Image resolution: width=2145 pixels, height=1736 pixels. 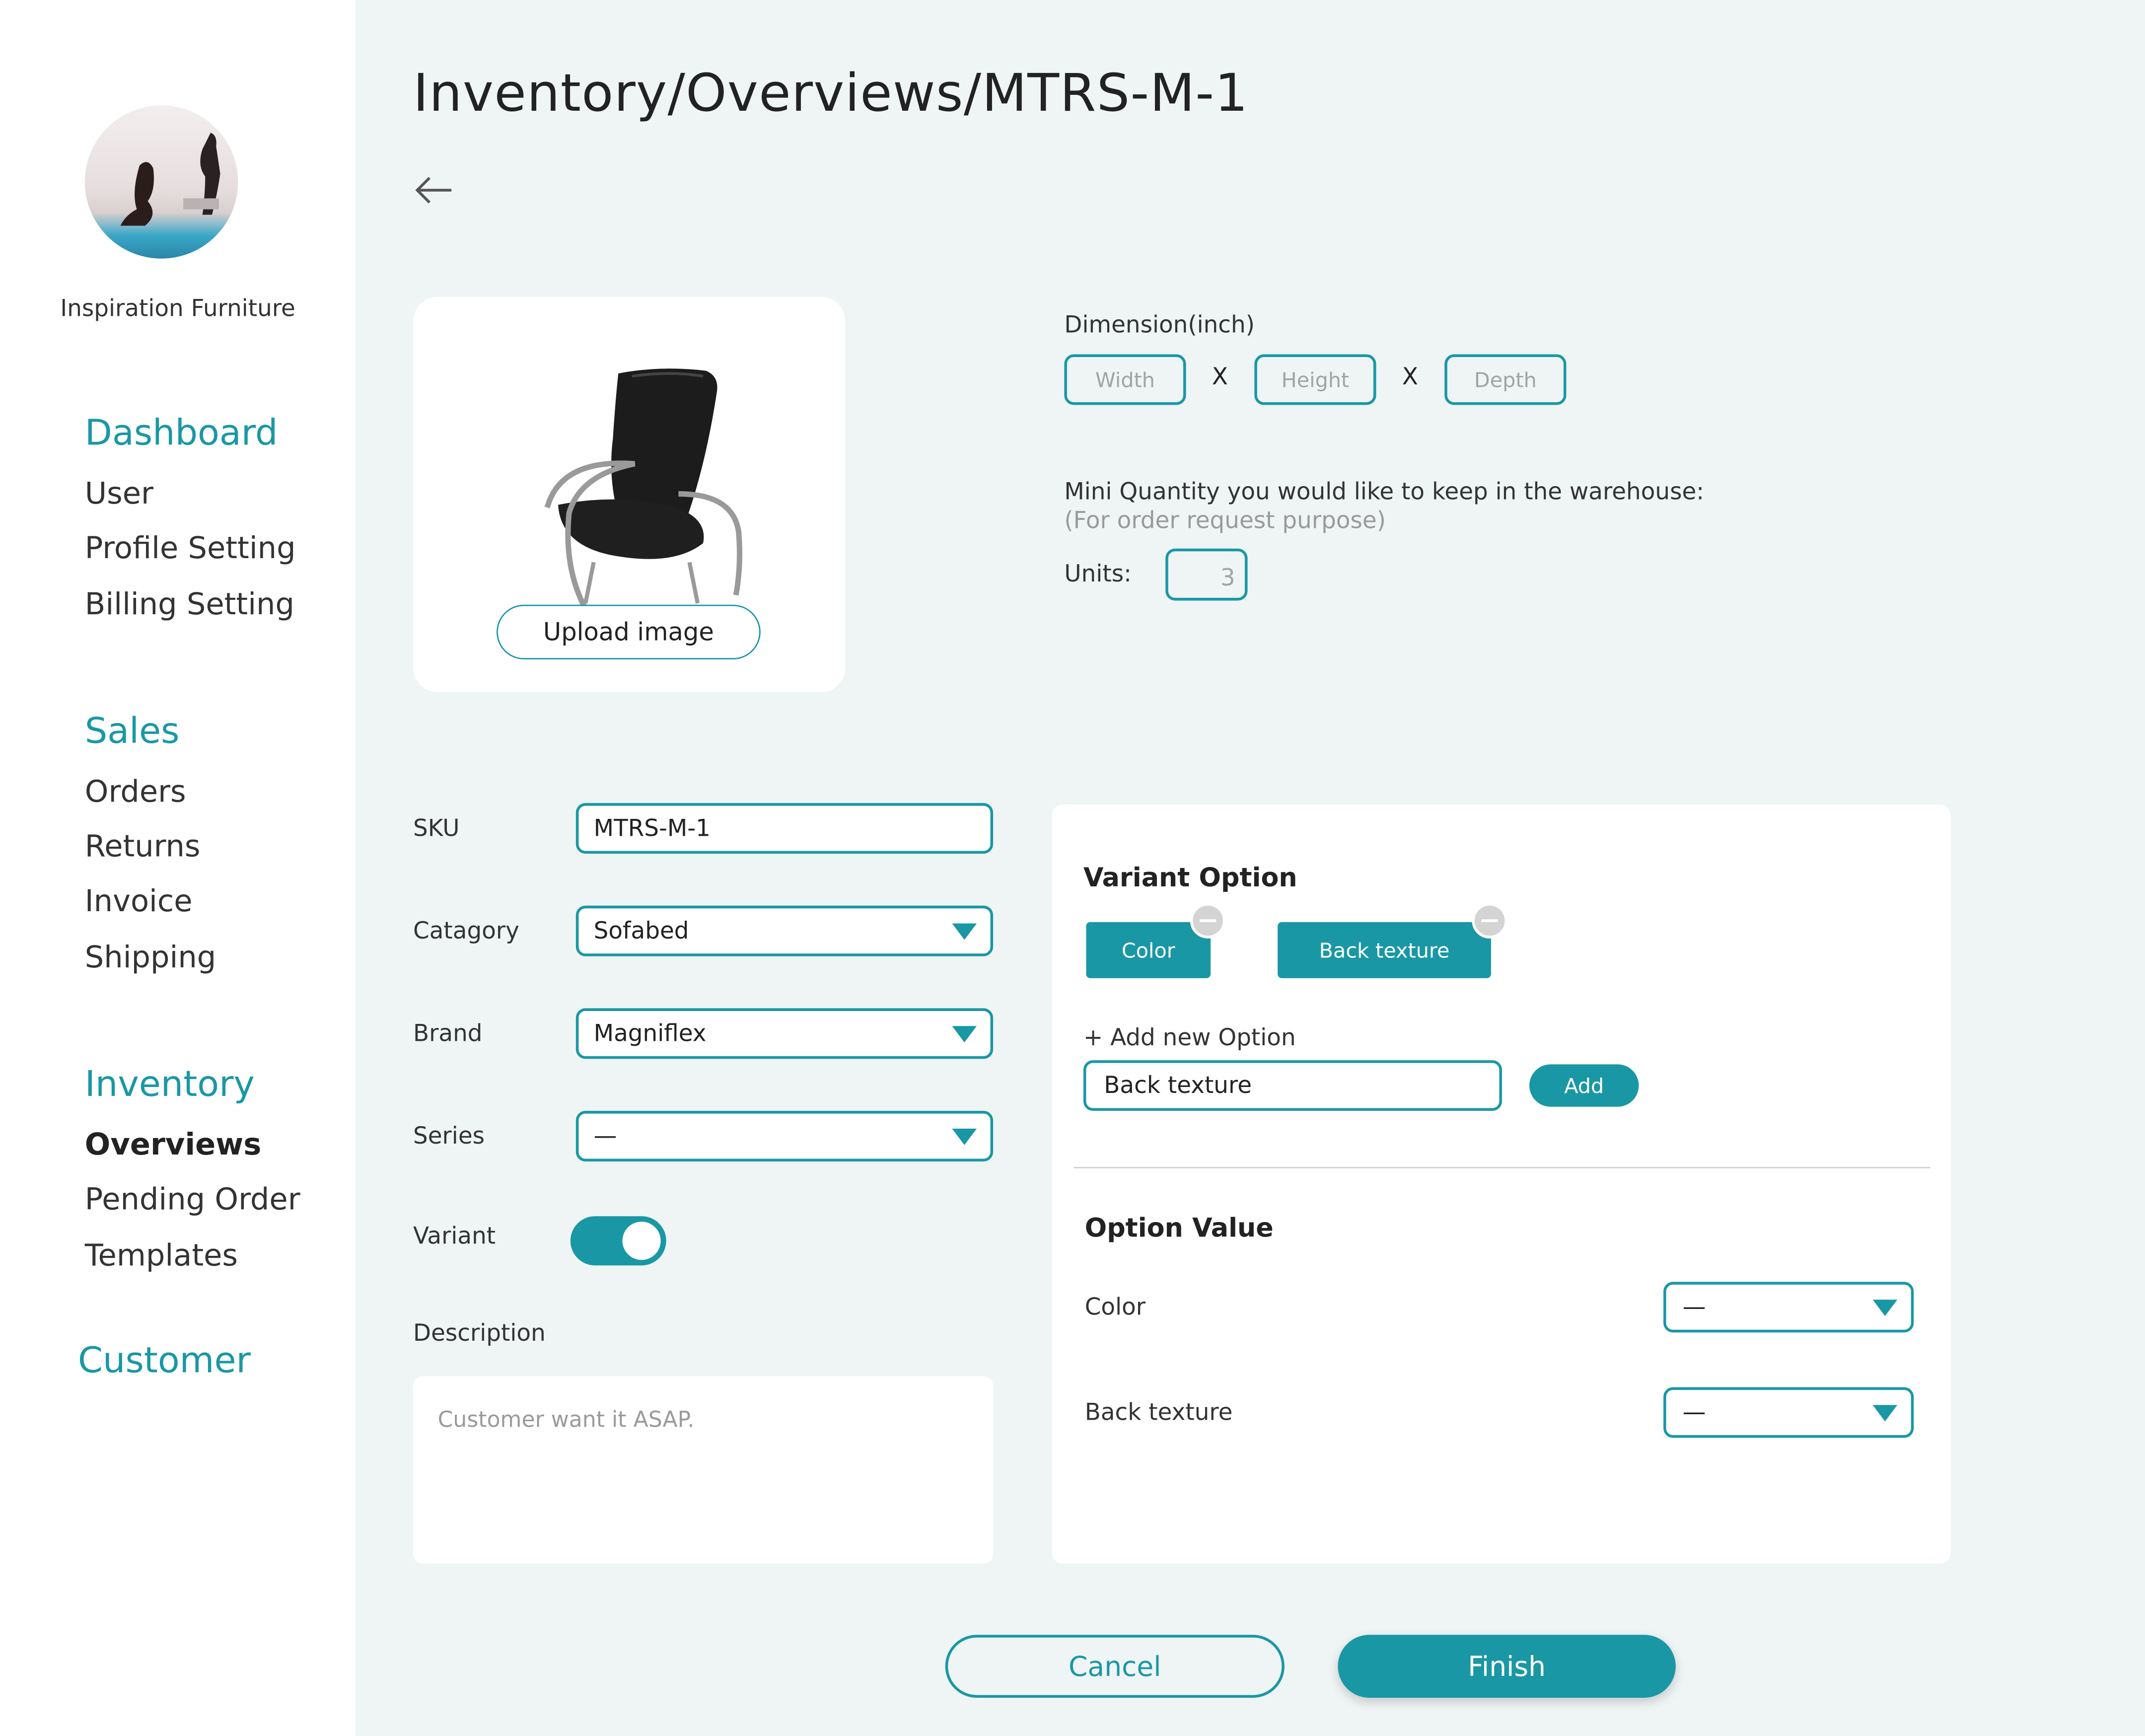 I want to click on series-value: —, so click(x=605, y=1136).